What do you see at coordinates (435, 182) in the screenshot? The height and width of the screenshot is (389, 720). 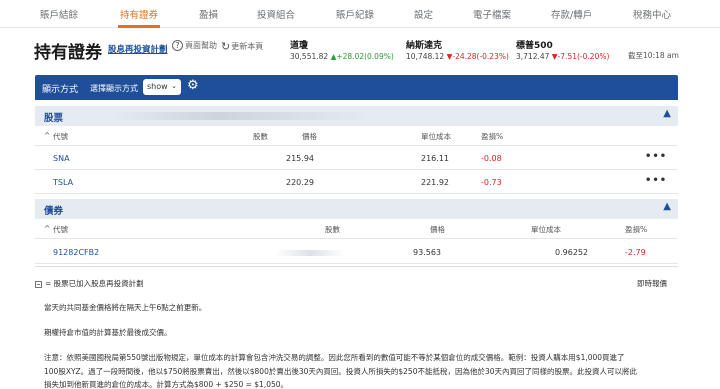 I see `row-unit-cost: 221.92` at bounding box center [435, 182].